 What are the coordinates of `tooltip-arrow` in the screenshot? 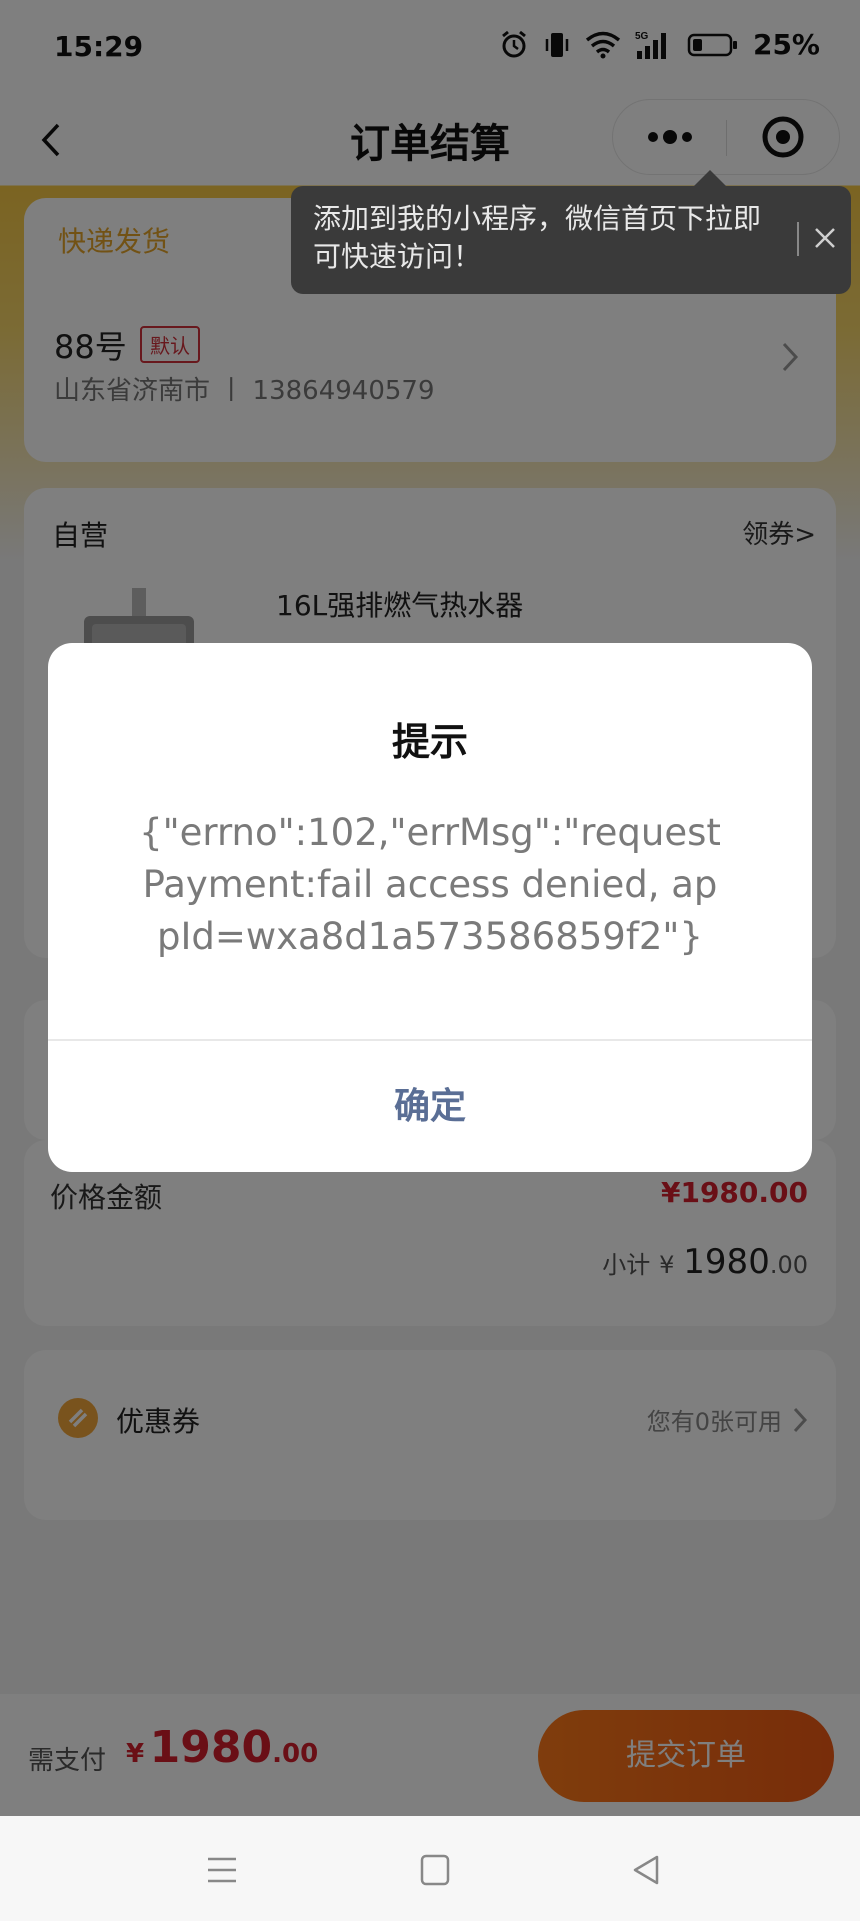 It's located at (710, 178).